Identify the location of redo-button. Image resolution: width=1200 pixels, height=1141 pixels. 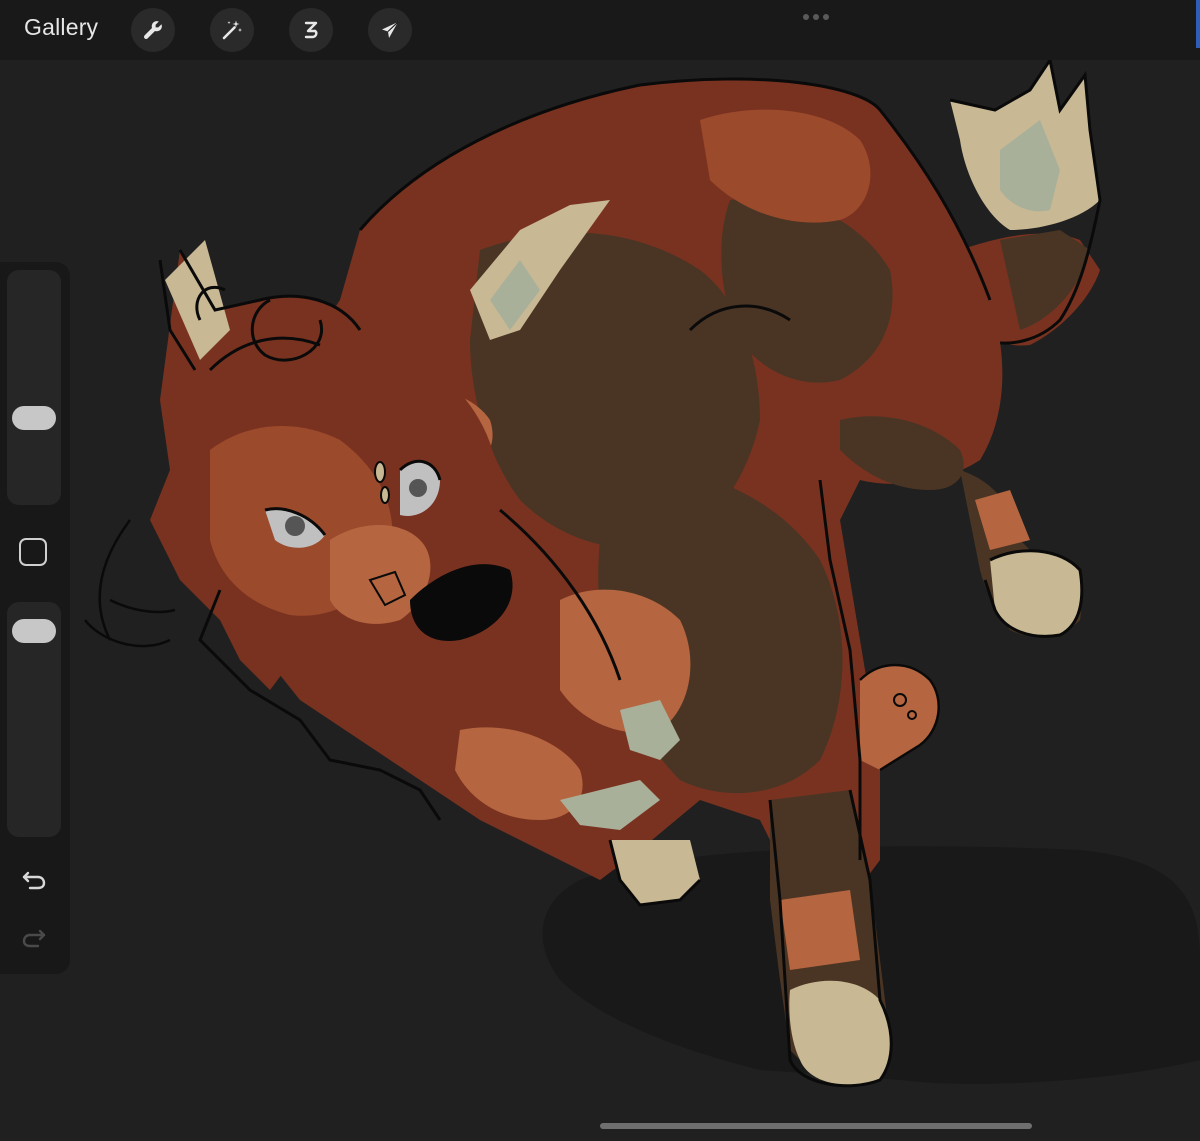
(34, 937).